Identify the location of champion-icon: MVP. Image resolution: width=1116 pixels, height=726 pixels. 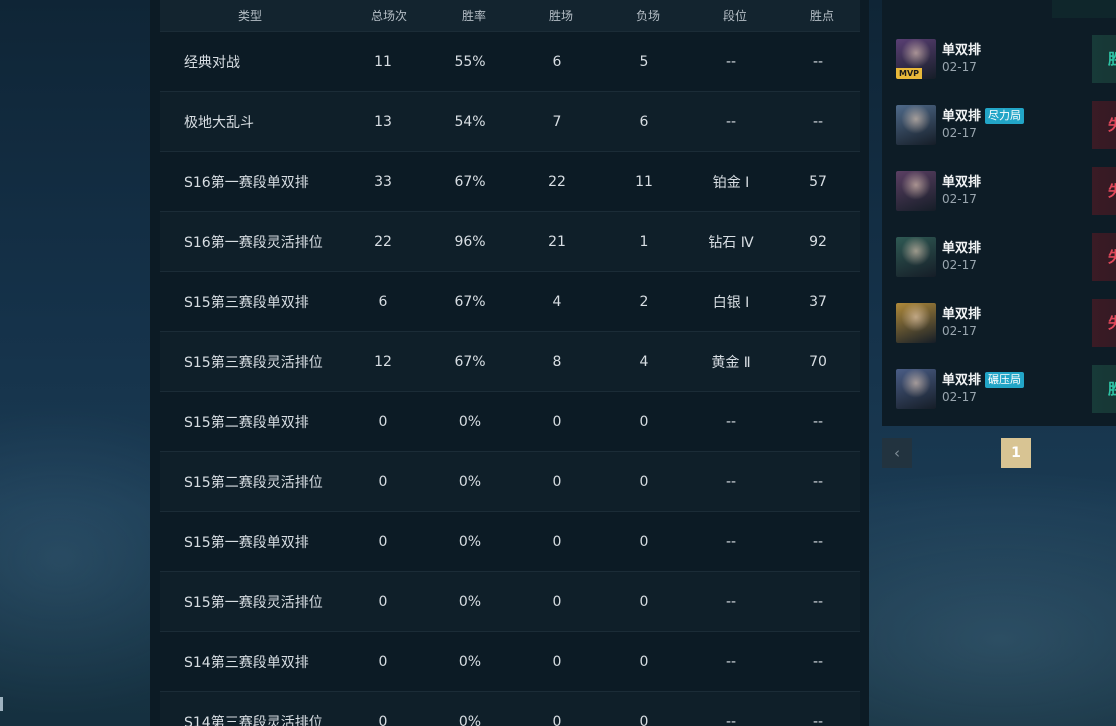
(916, 59).